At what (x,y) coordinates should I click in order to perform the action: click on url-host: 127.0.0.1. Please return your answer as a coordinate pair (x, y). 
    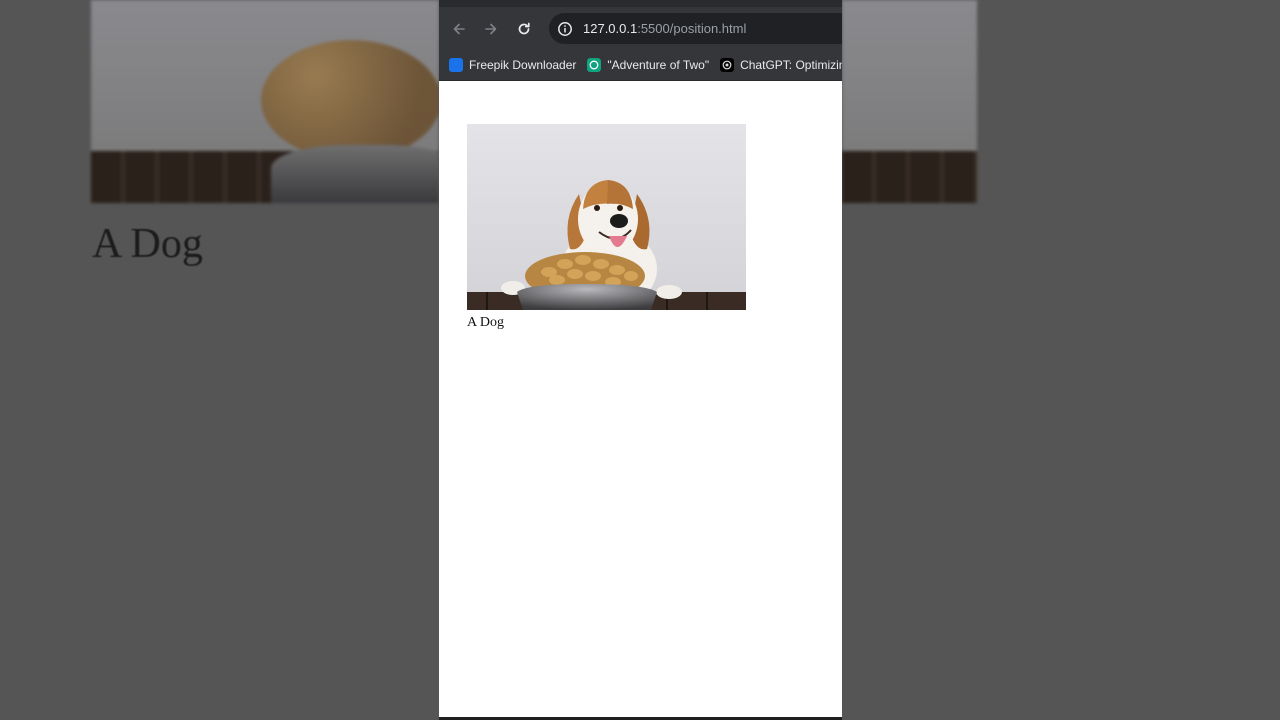
    Looking at the image, I should click on (610, 28).